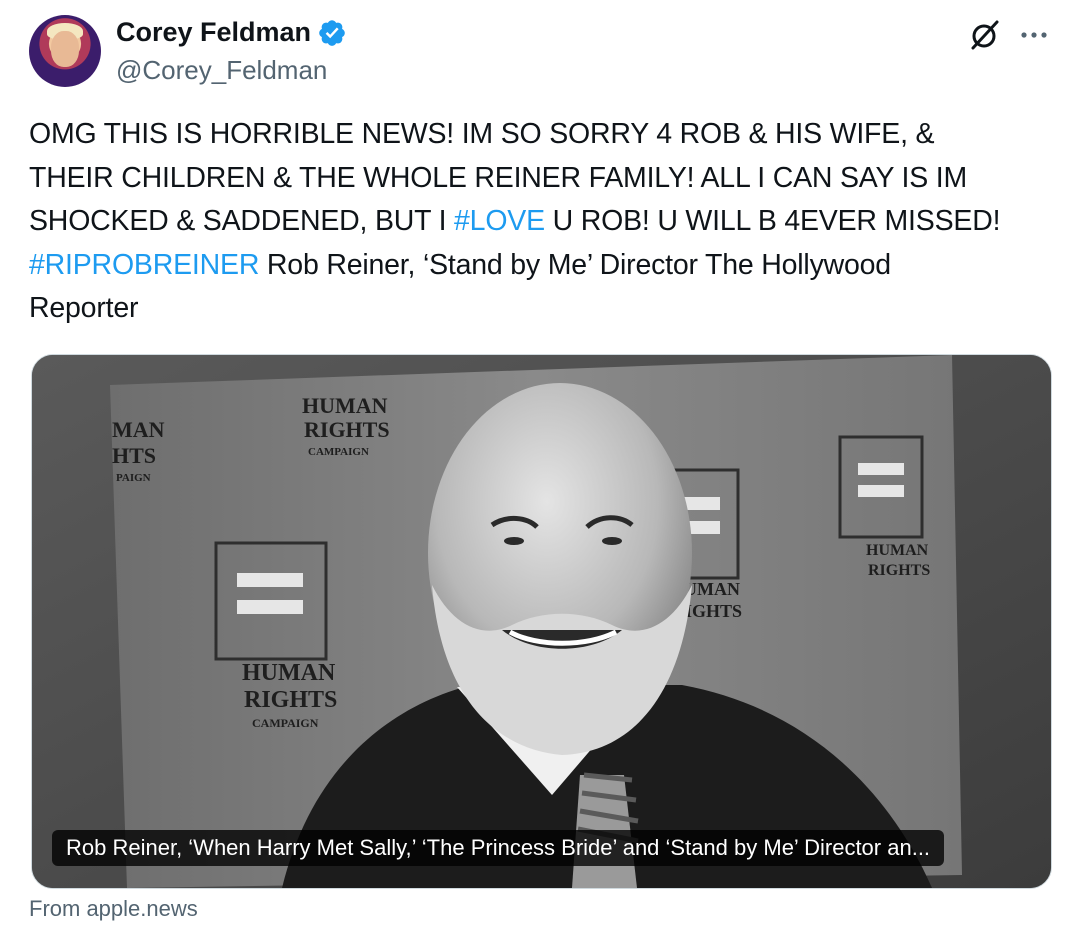 Image resolution: width=1074 pixels, height=929 pixels. I want to click on handle: @Corey_Feldman, so click(221, 70).